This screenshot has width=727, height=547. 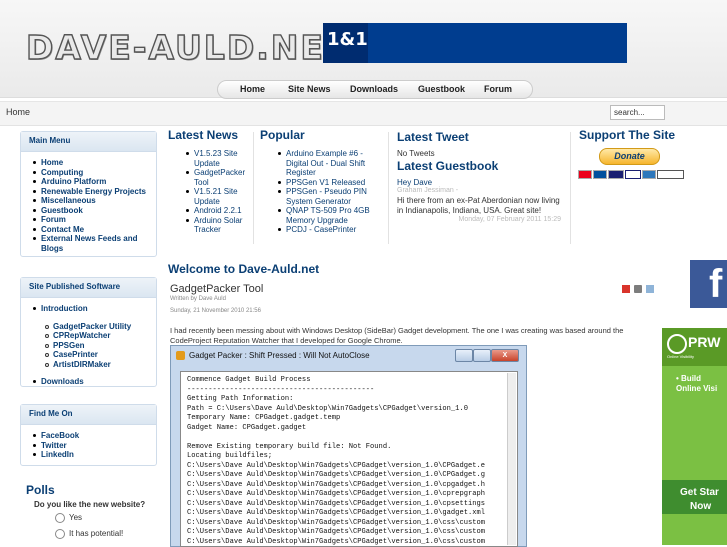 What do you see at coordinates (180, 355) in the screenshot?
I see `app-icon` at bounding box center [180, 355].